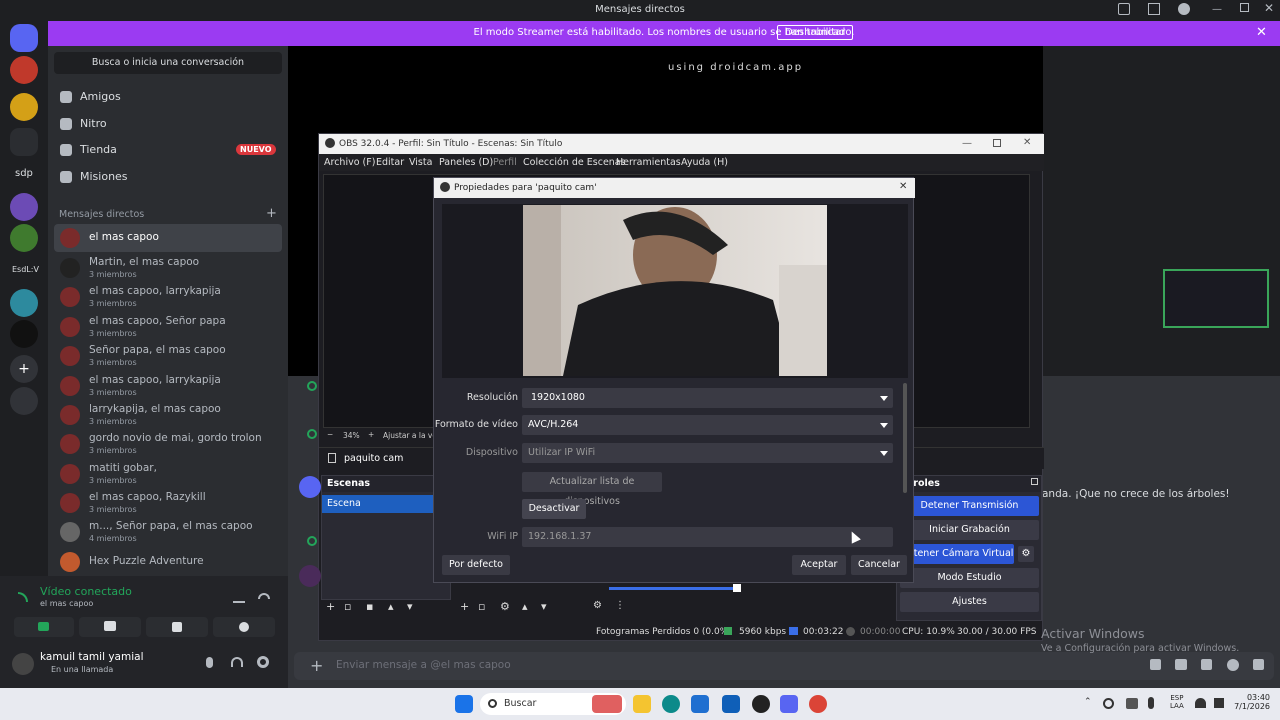 The height and width of the screenshot is (720, 1280). What do you see at coordinates (957, 554) in the screenshot?
I see `stop-virtual-camera-button: Detener Cámara Virtual` at bounding box center [957, 554].